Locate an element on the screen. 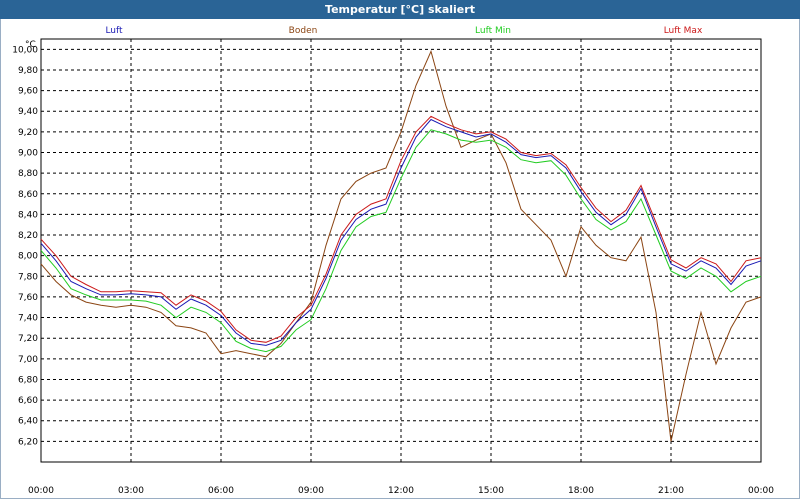 The height and width of the screenshot is (500, 800). y-tick-label-11: 7,80 is located at coordinates (28, 277).